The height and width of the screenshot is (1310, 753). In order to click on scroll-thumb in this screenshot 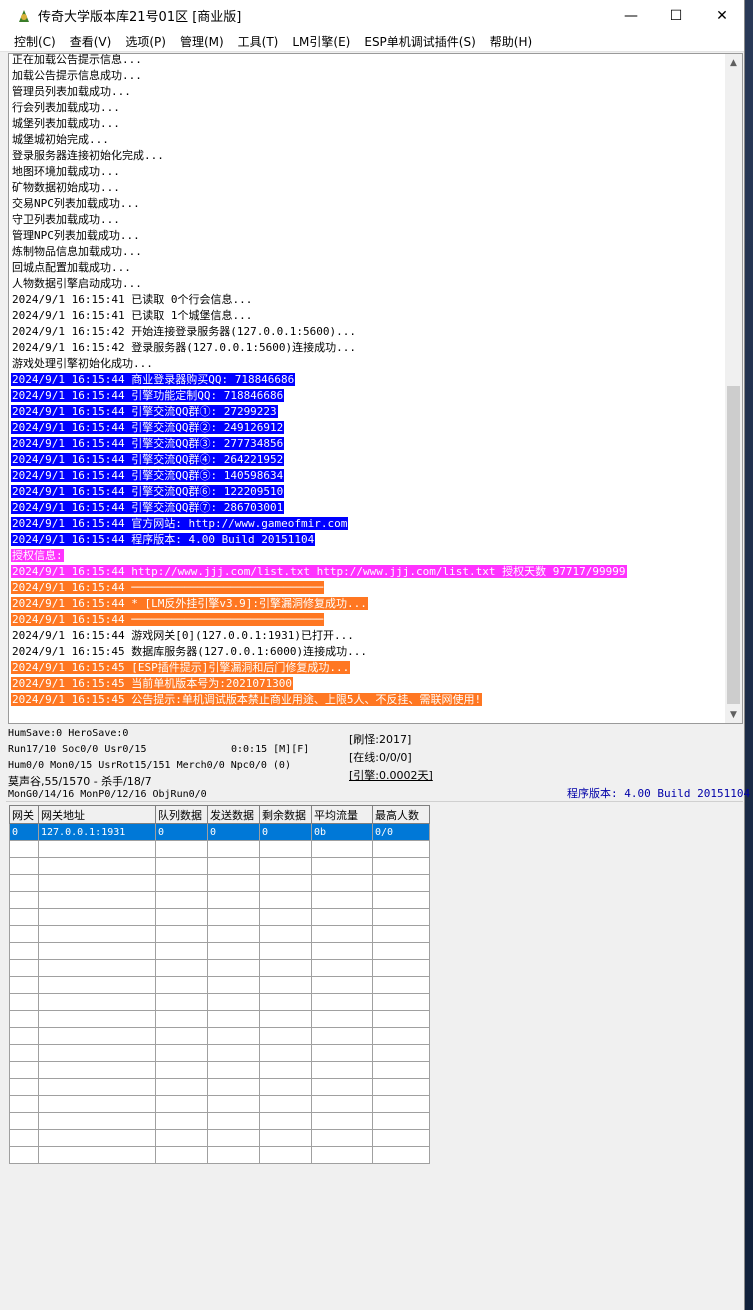, I will do `click(733, 545)`.